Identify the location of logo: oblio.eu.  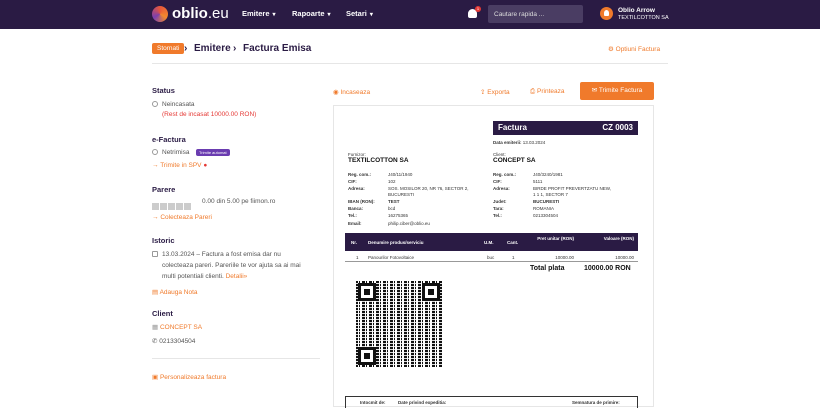
(200, 13).